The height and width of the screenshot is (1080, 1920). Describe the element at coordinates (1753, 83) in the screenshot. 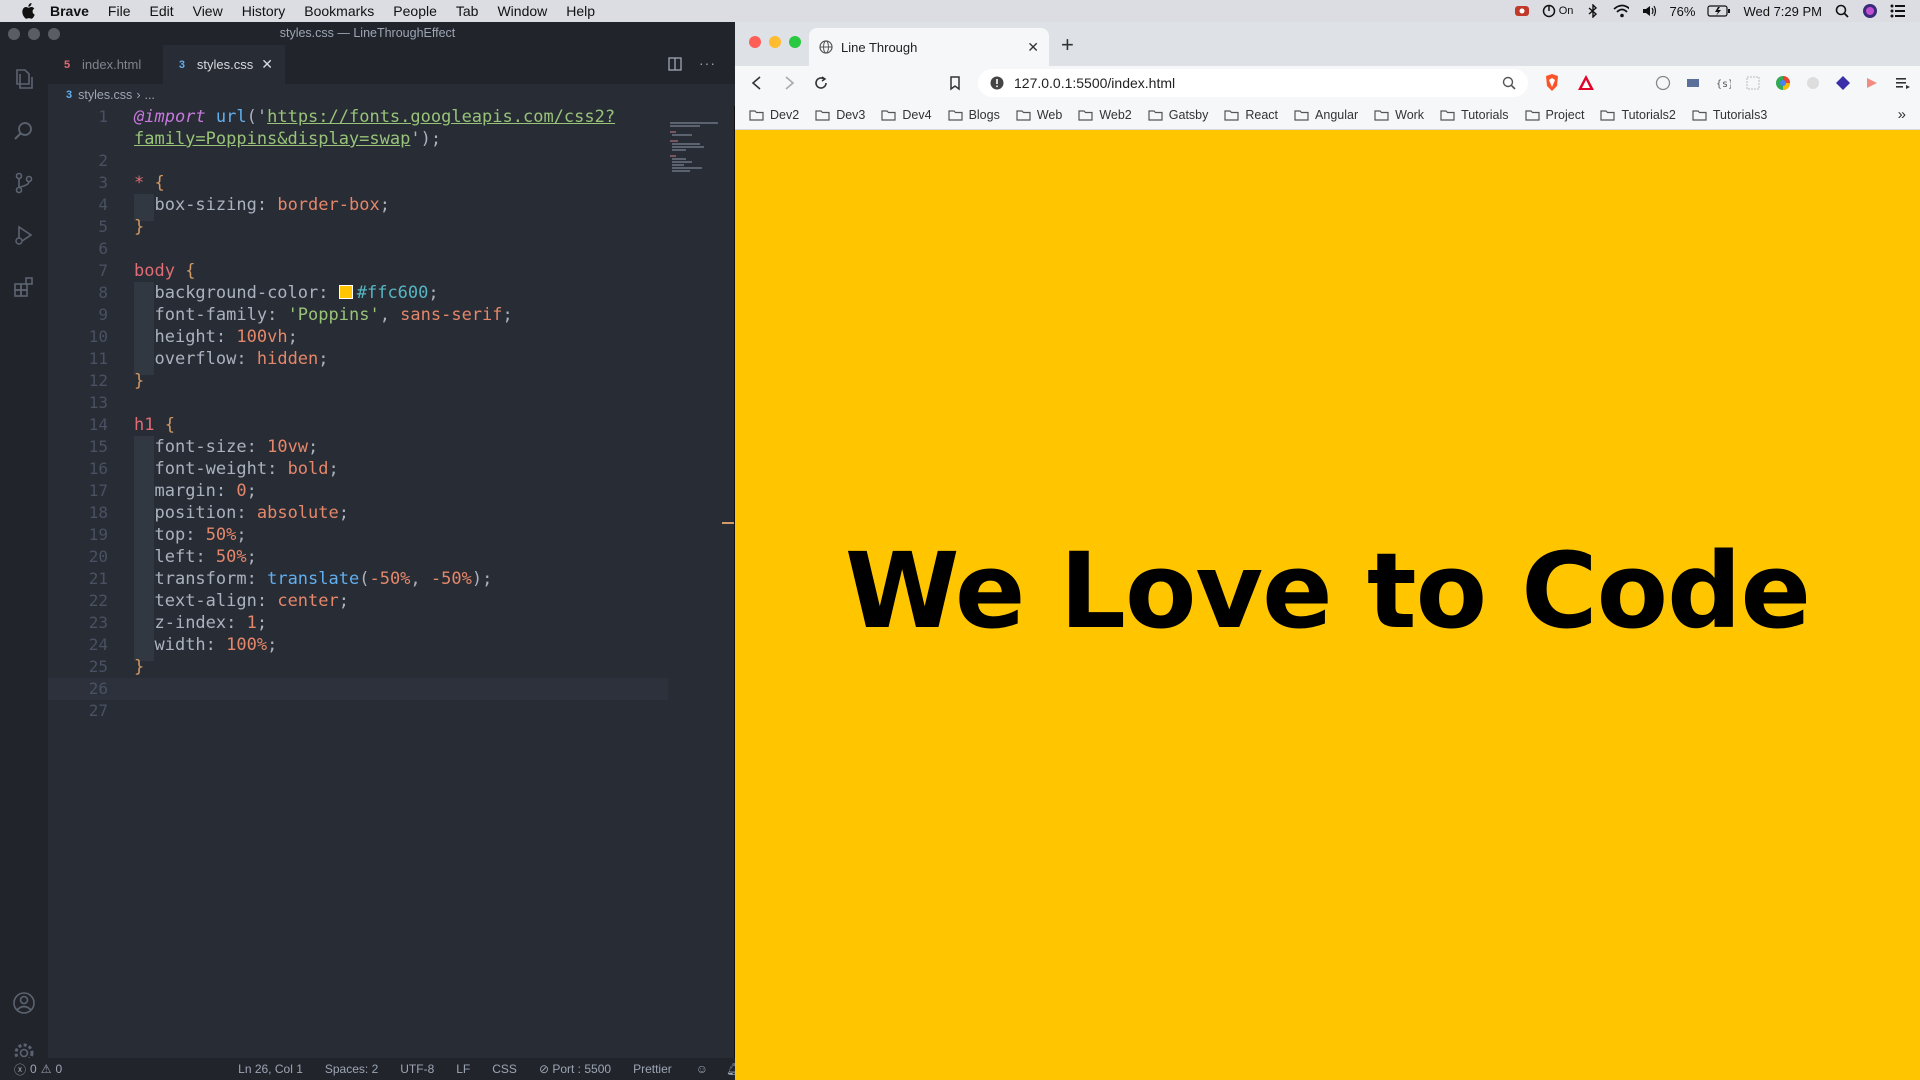

I see `extension-4-icon` at that location.